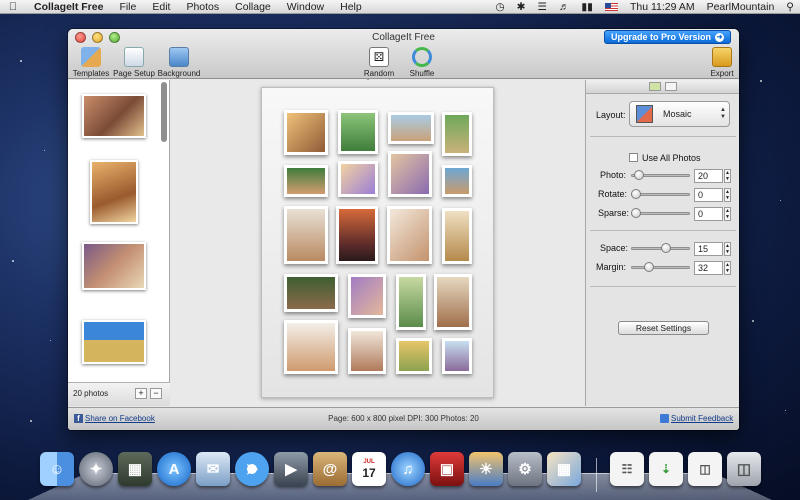 The width and height of the screenshot is (800, 500). Describe the element at coordinates (161, 7) in the screenshot. I see `menu-edit: Edit` at that location.